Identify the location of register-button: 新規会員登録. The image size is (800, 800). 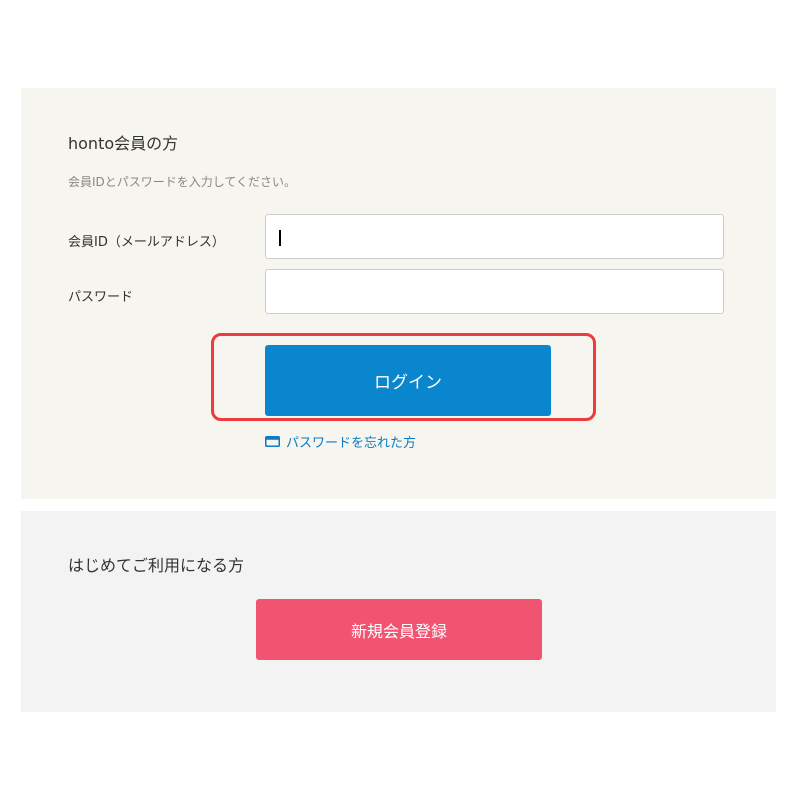
(399, 629).